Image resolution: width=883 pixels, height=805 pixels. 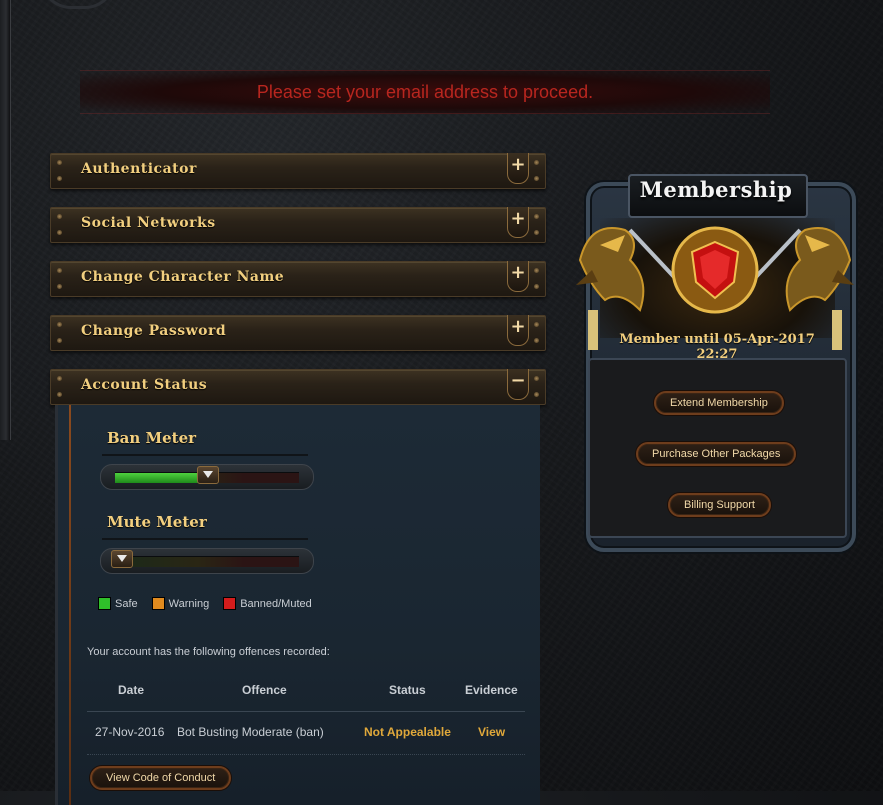 What do you see at coordinates (157, 522) in the screenshot?
I see `mute-meter-title: Mute Meter` at bounding box center [157, 522].